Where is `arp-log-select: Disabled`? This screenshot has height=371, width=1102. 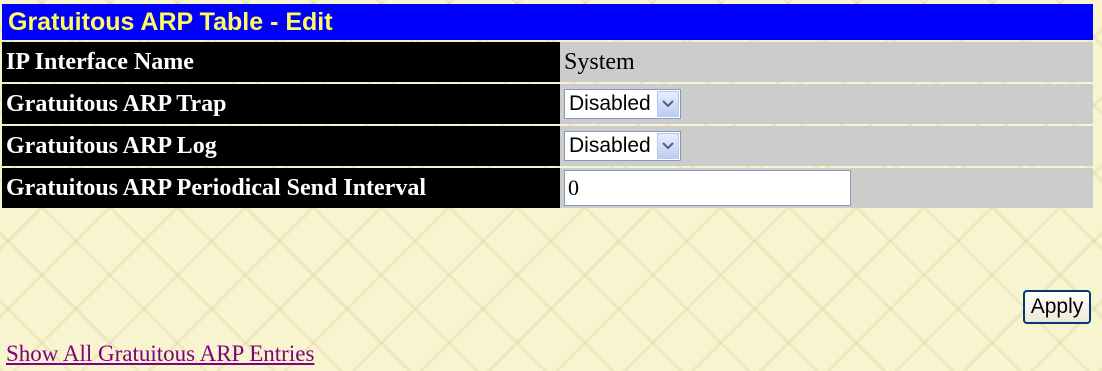
arp-log-select: Disabled is located at coordinates (622, 146).